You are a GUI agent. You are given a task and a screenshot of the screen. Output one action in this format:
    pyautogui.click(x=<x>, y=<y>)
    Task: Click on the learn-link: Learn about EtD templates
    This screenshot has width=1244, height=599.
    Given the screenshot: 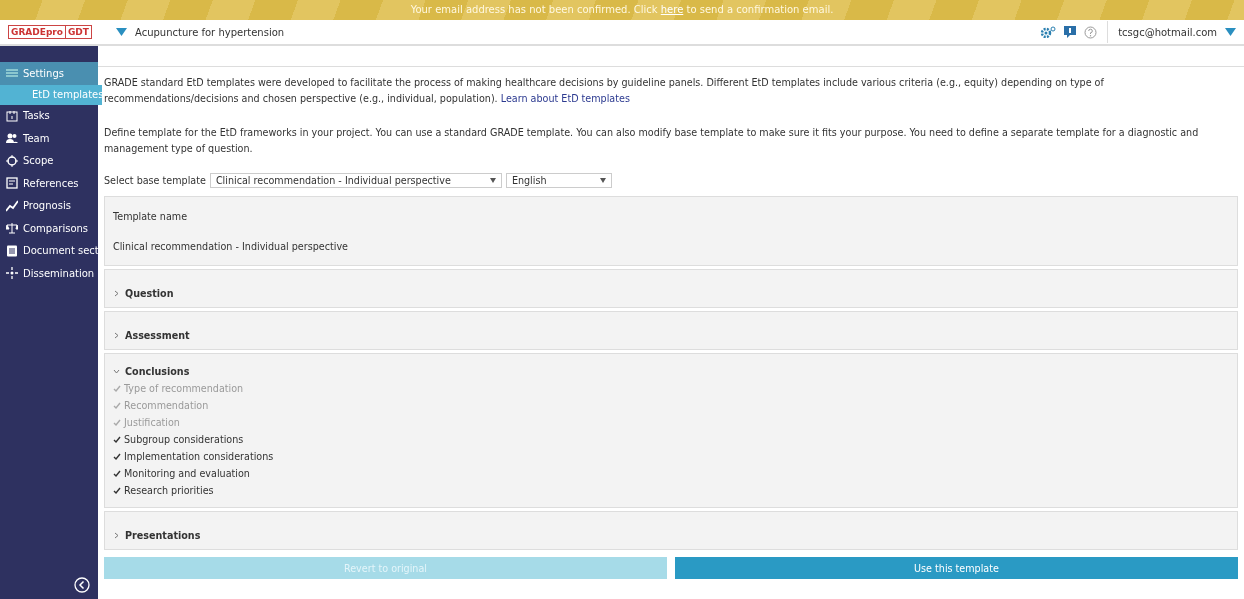 What is the action you would take?
    pyautogui.click(x=565, y=98)
    